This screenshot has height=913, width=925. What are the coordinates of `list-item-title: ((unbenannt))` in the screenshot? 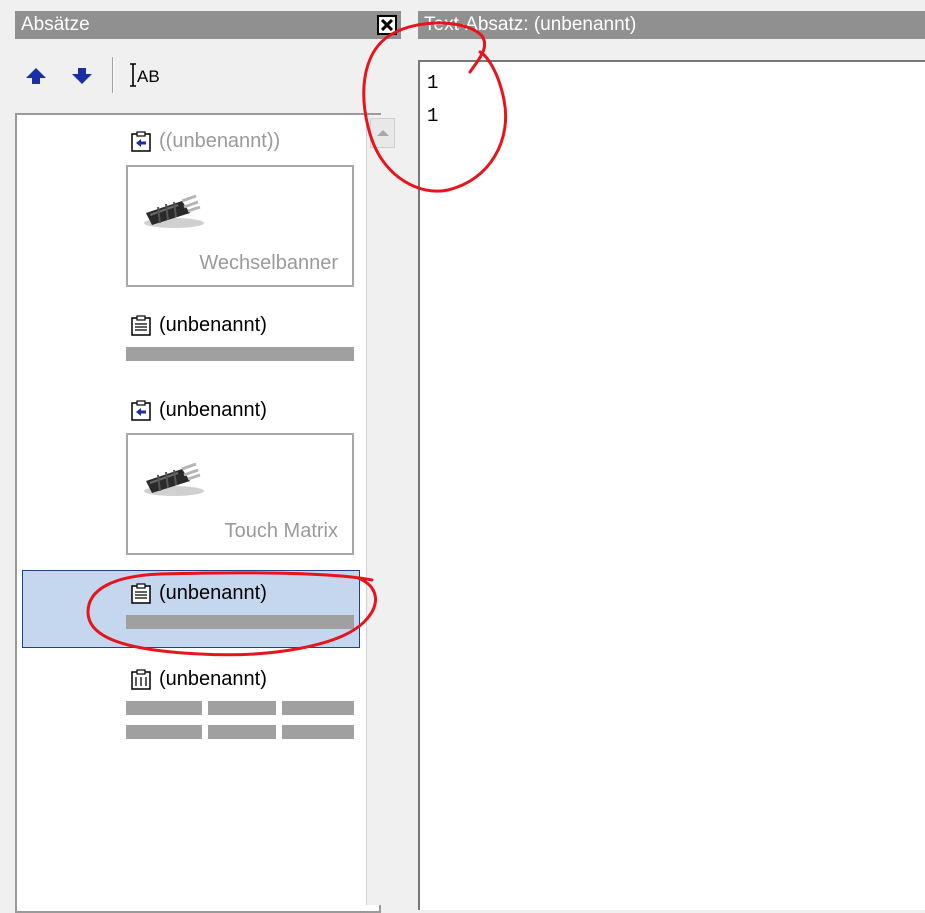 It's located at (205, 141).